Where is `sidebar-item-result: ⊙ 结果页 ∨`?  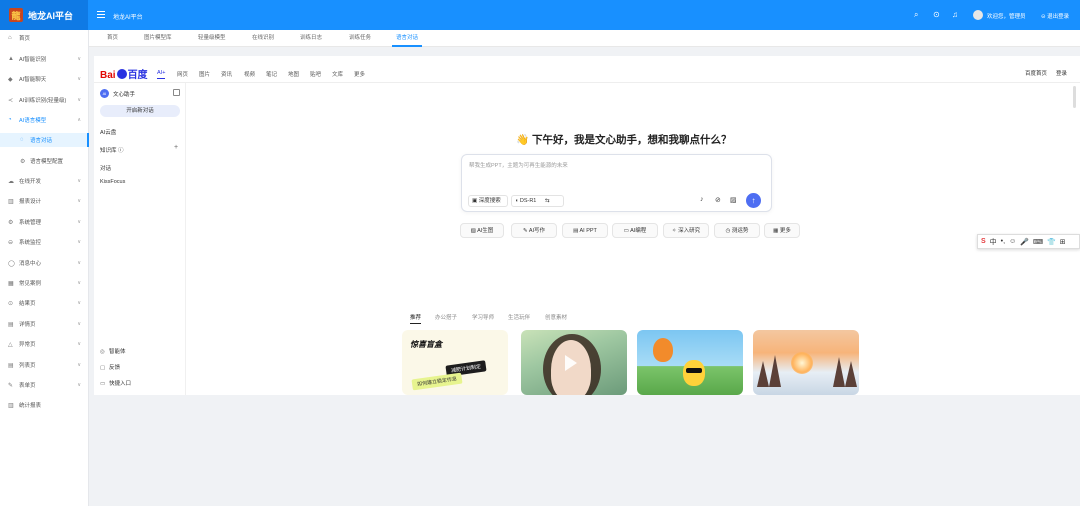 sidebar-item-result: ⊙ 结果页 ∨ is located at coordinates (44, 303).